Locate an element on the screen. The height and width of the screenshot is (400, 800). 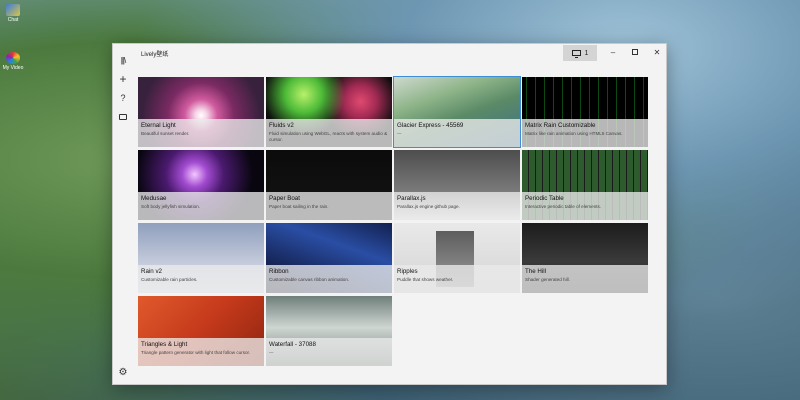
wallpaper-description: Beautiful sunset render. is located at coordinates (165, 133).